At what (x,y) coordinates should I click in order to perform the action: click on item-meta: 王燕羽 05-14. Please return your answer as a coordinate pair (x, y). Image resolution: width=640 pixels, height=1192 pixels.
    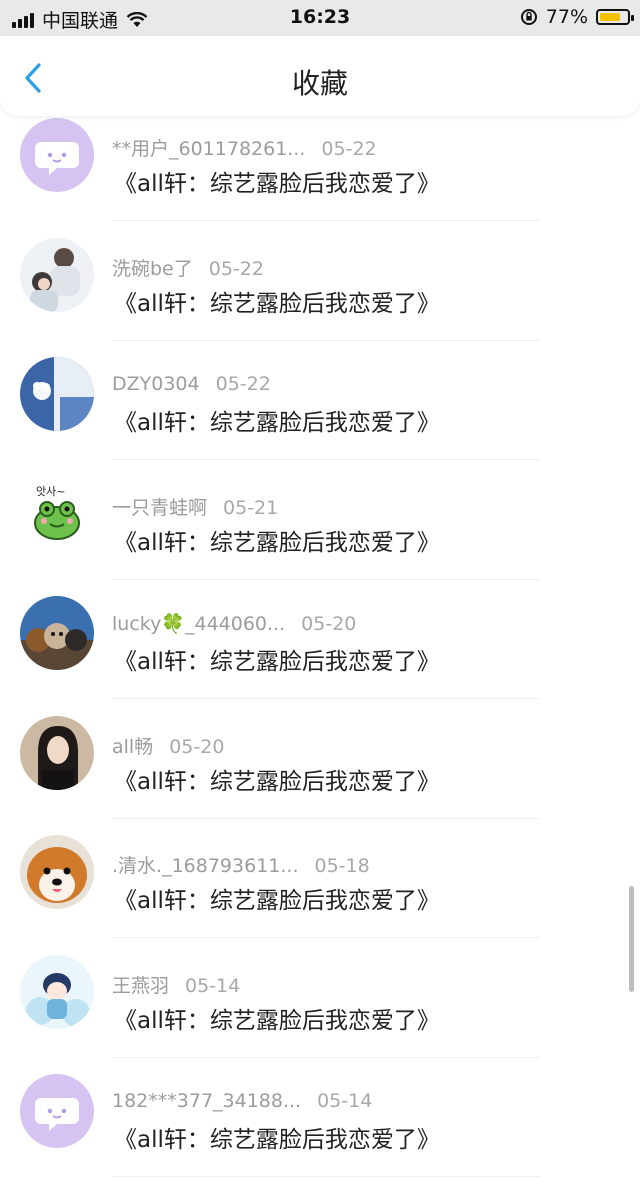
    Looking at the image, I should click on (176, 984).